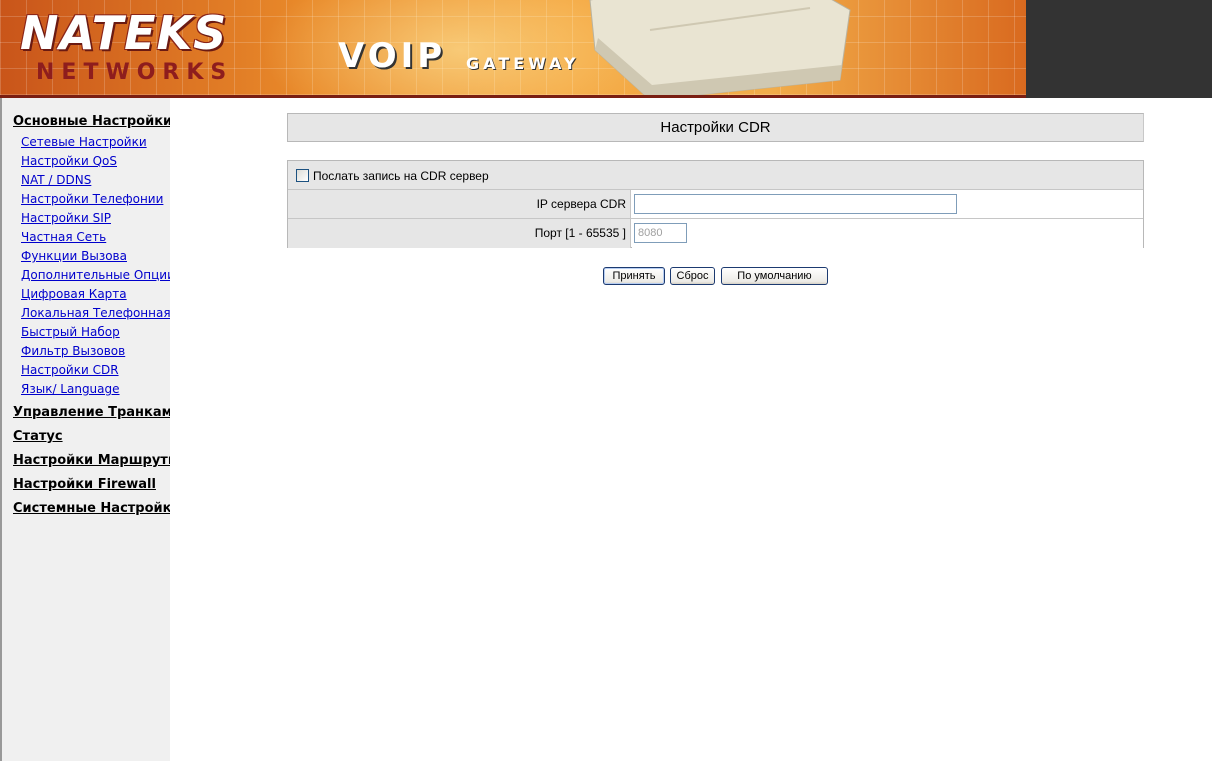 This screenshot has width=1212, height=761. I want to click on port-row: Порт [1 - 65535 ], so click(715, 233).